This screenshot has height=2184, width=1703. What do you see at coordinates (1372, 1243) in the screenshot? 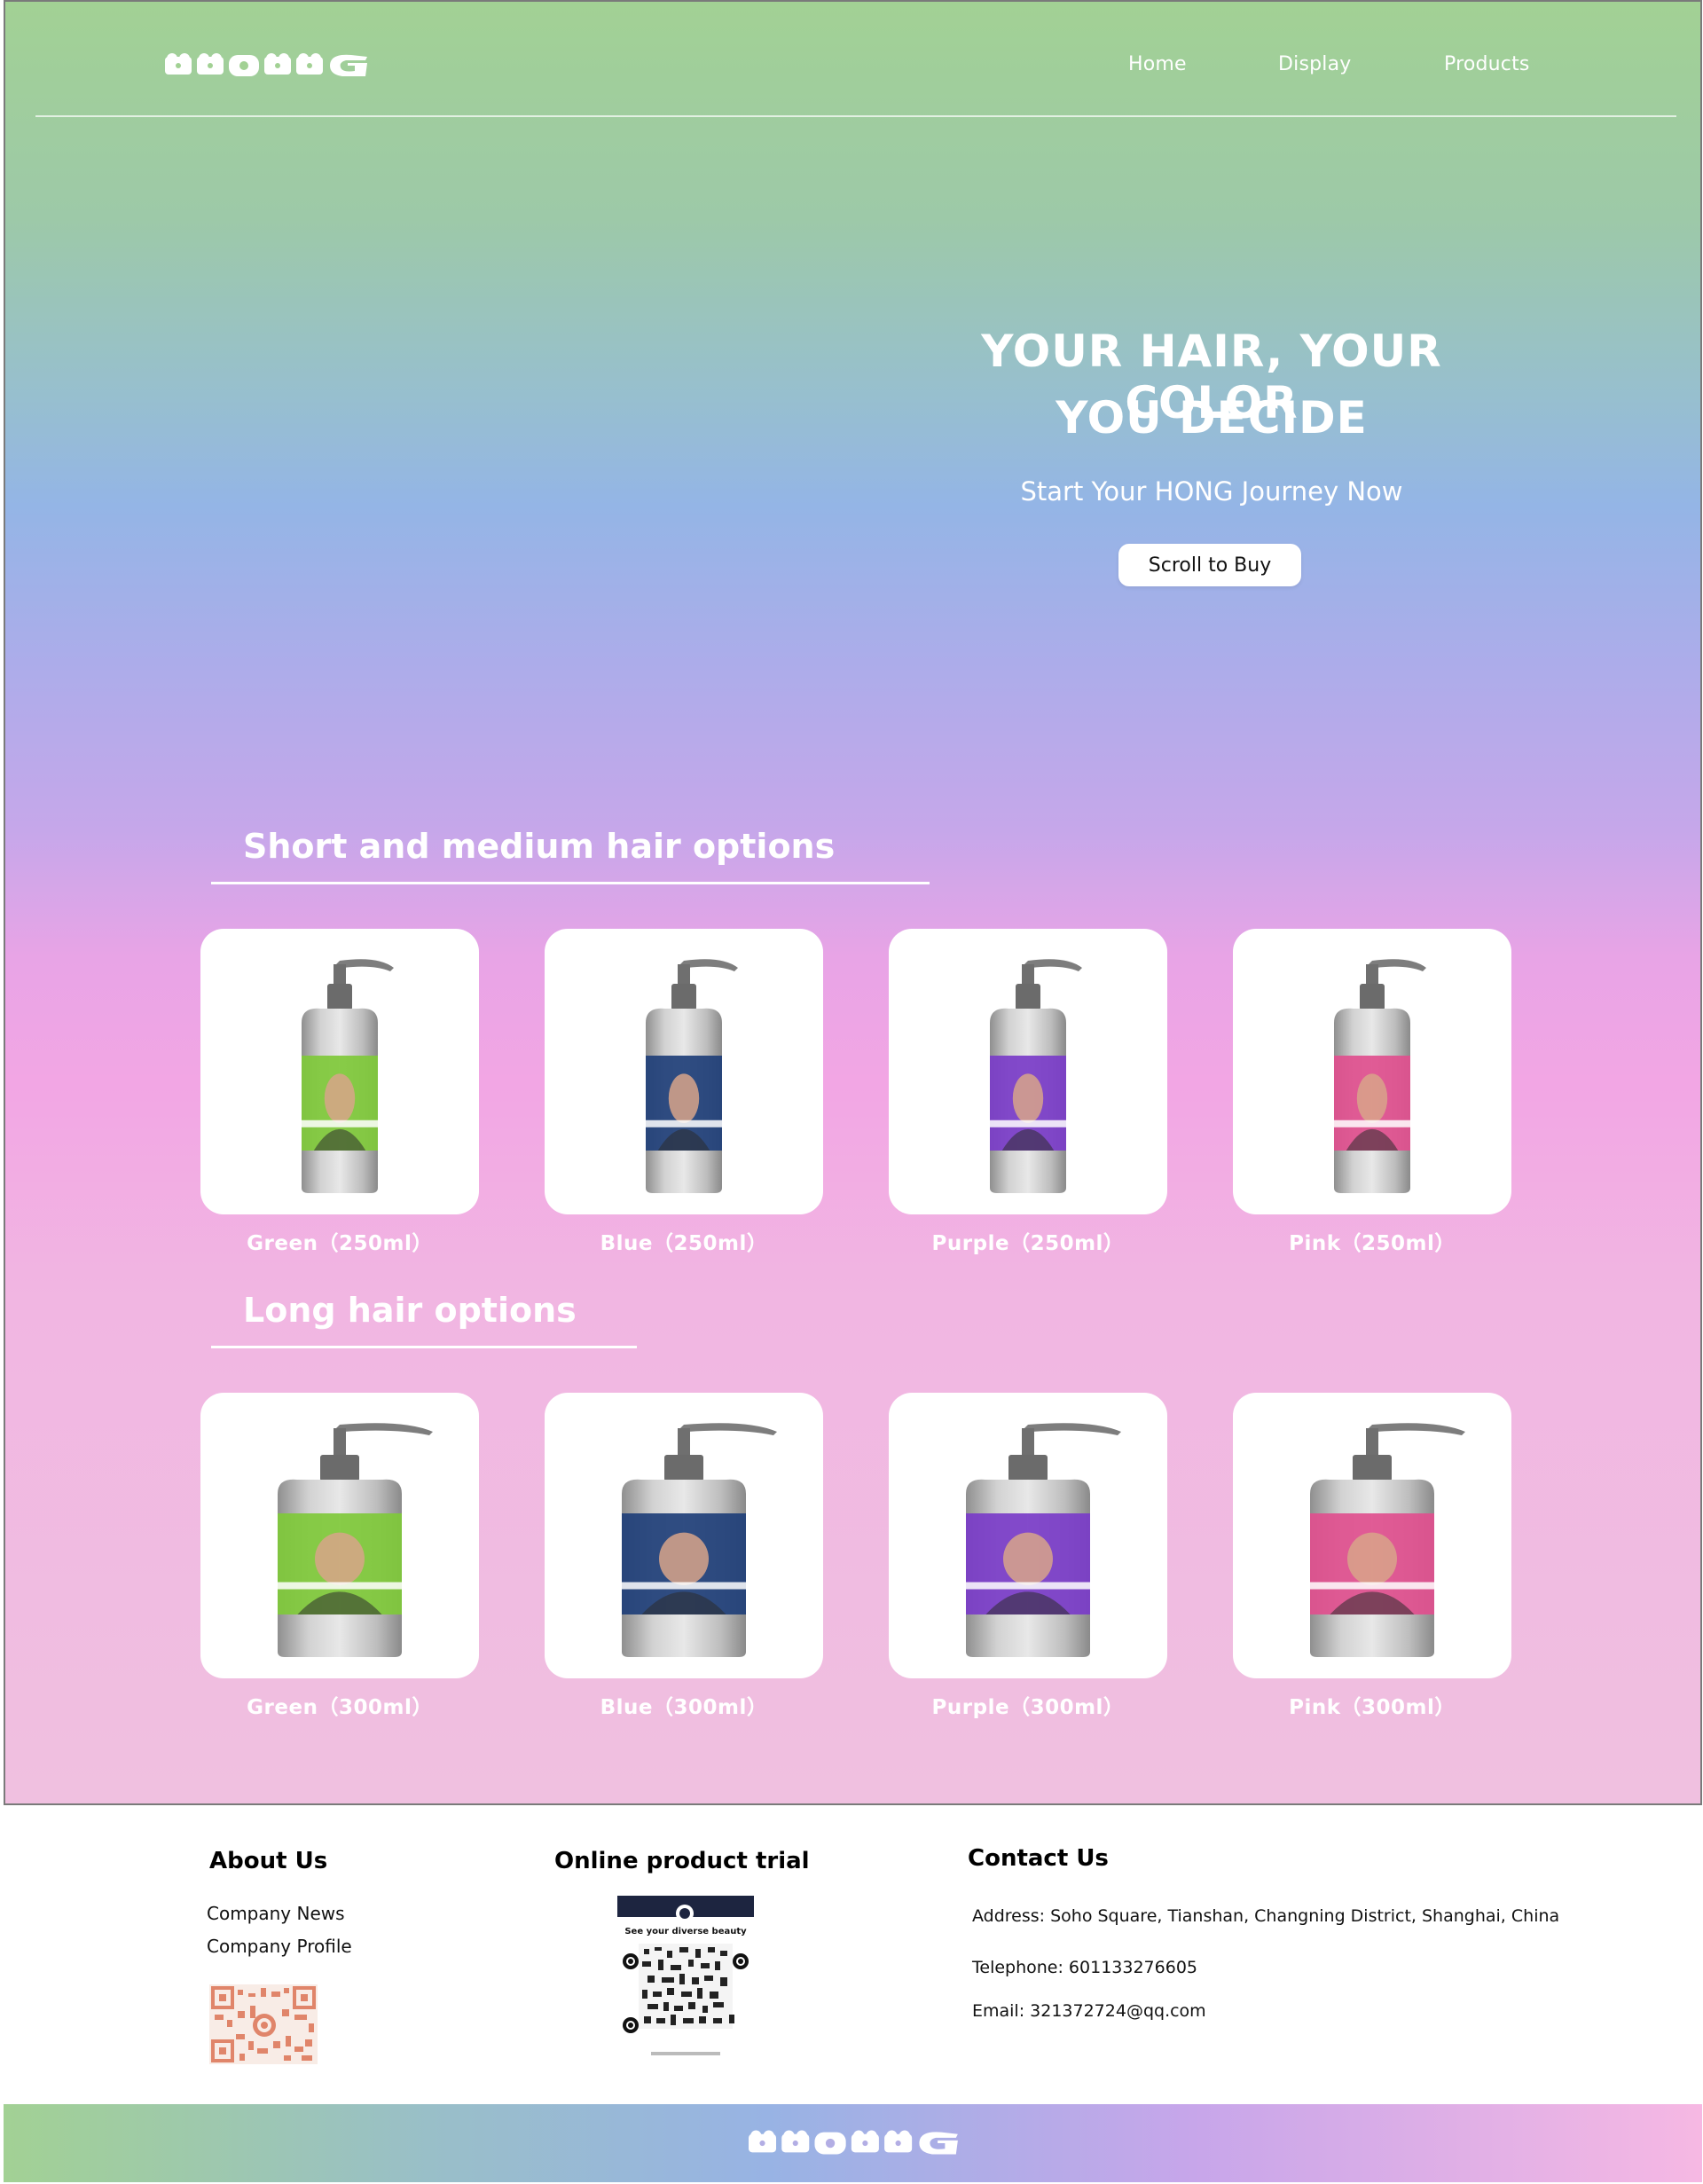
I see `short-hair-product-label: Pink（250ml）` at bounding box center [1372, 1243].